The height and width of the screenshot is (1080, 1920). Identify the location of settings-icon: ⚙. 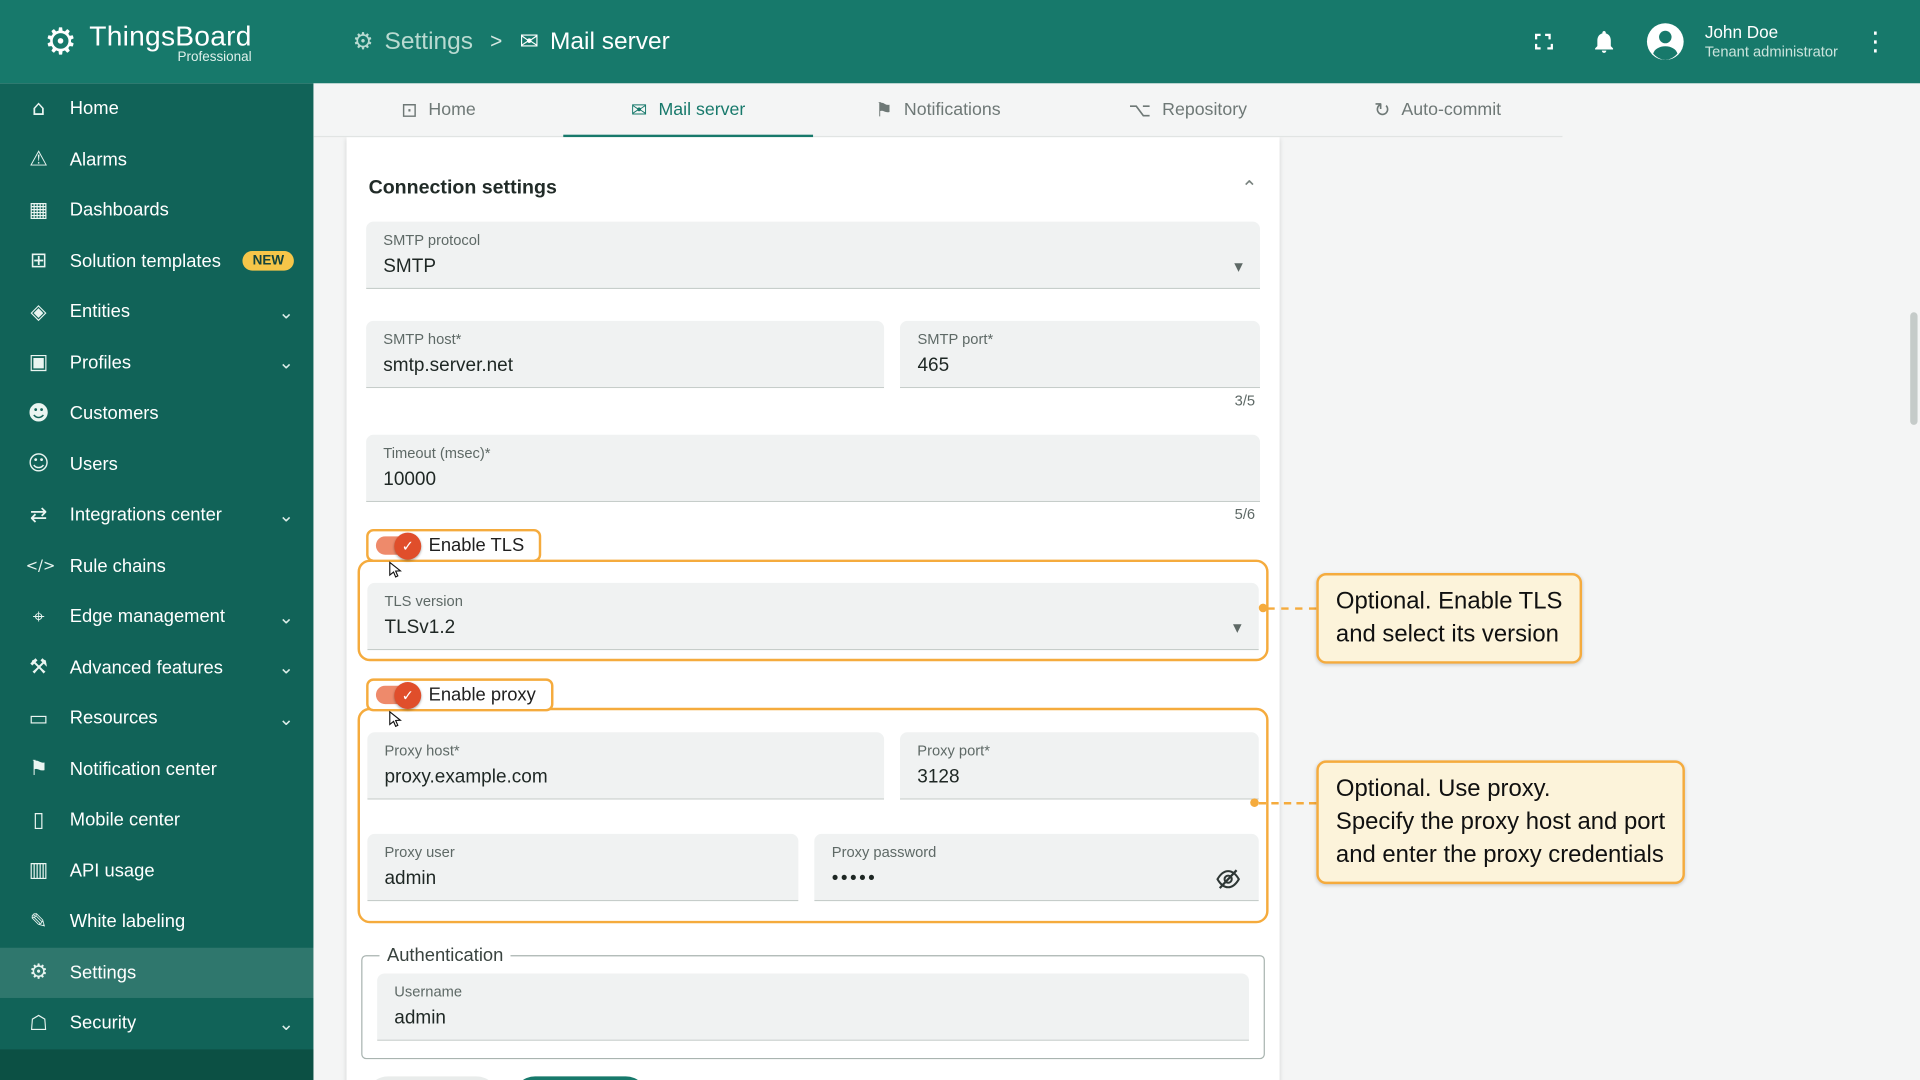
(38, 972).